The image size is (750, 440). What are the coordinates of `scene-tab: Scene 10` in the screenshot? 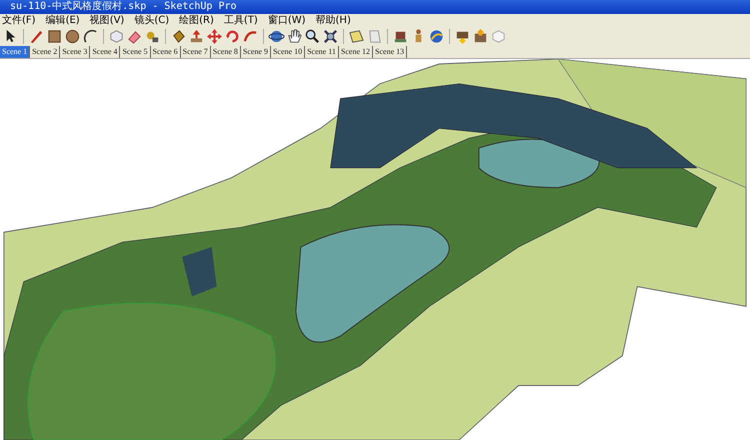 It's located at (288, 52).